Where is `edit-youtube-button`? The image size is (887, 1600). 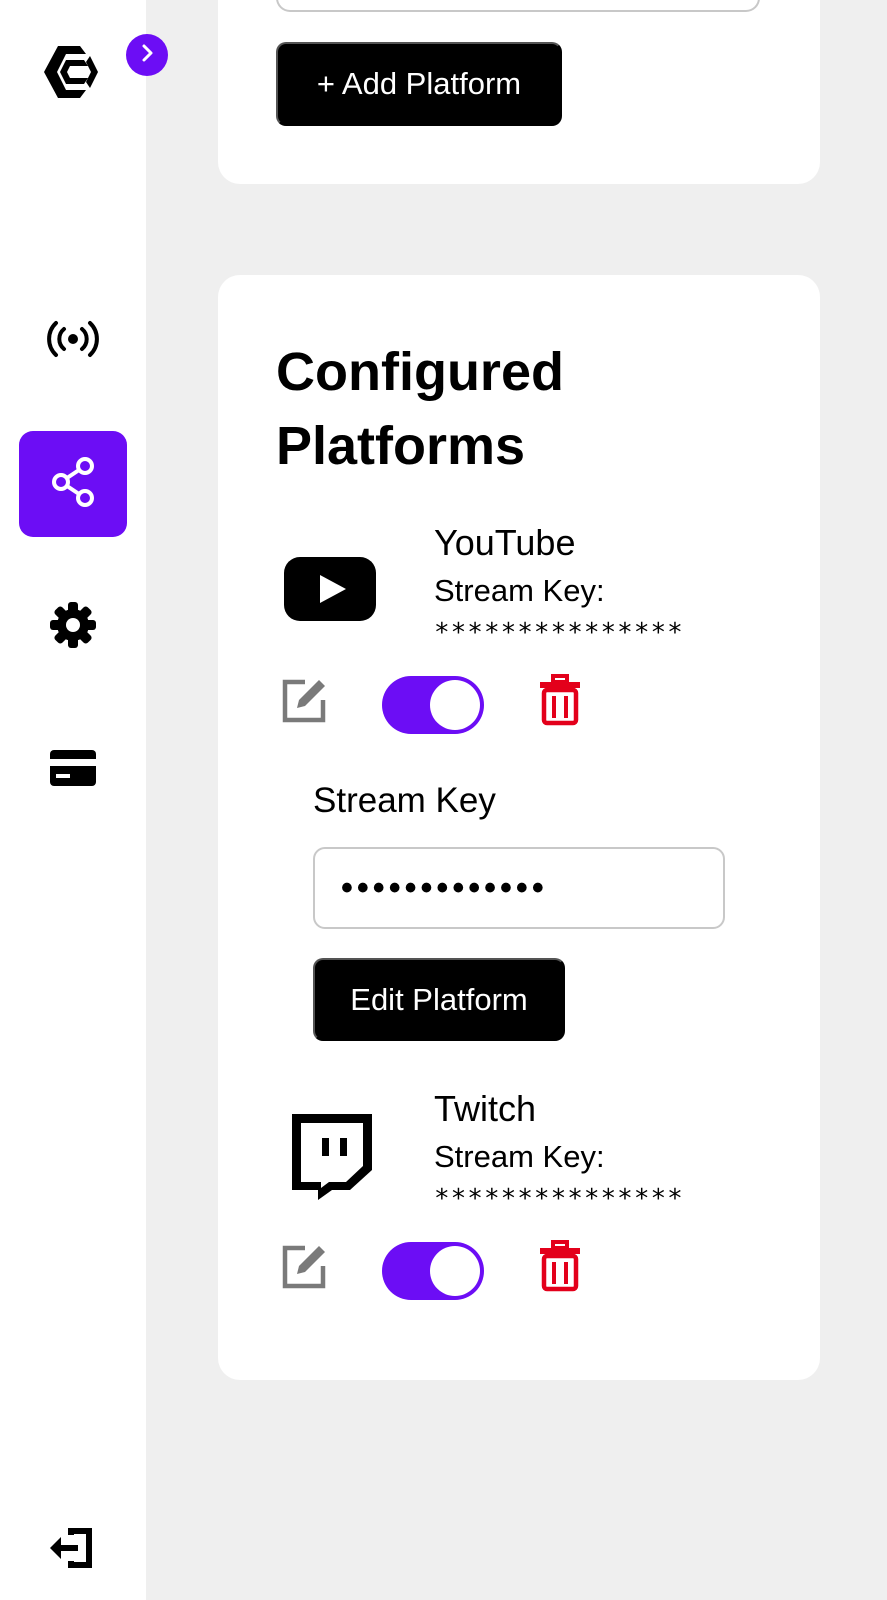
edit-youtube-button is located at coordinates (304, 703).